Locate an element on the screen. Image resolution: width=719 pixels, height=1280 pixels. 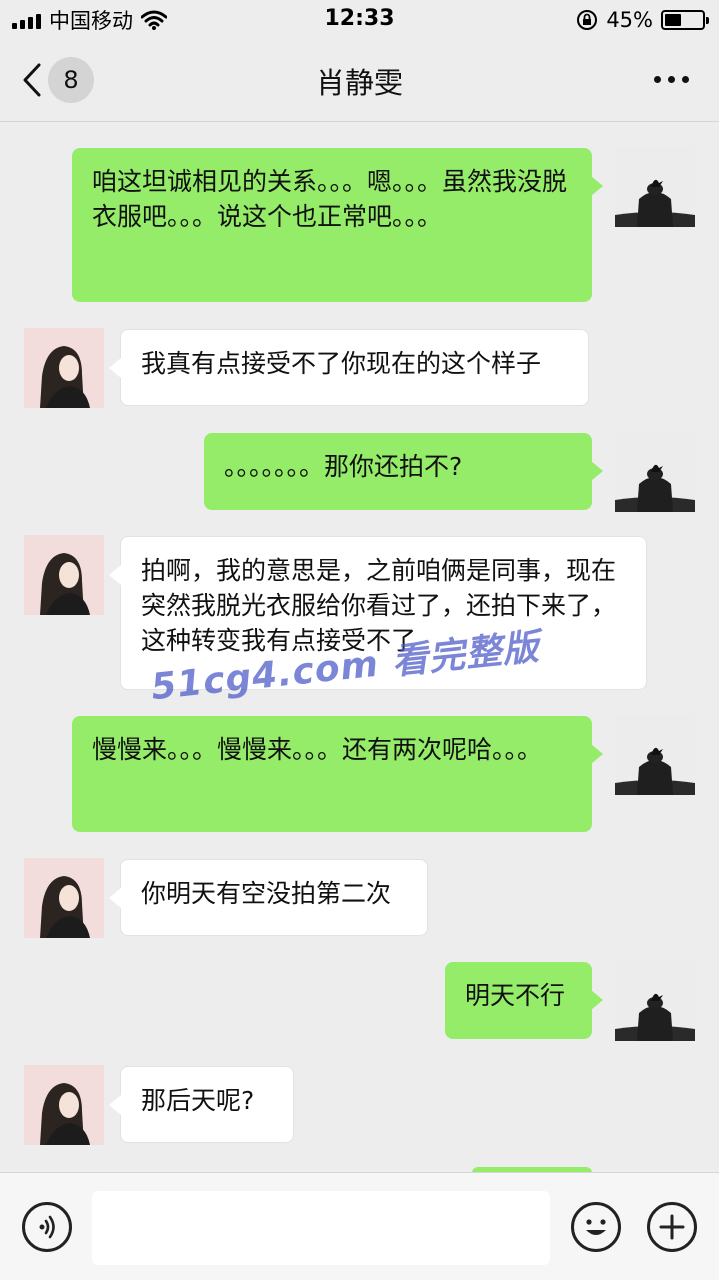
more-functions-button is located at coordinates (672, 1227).